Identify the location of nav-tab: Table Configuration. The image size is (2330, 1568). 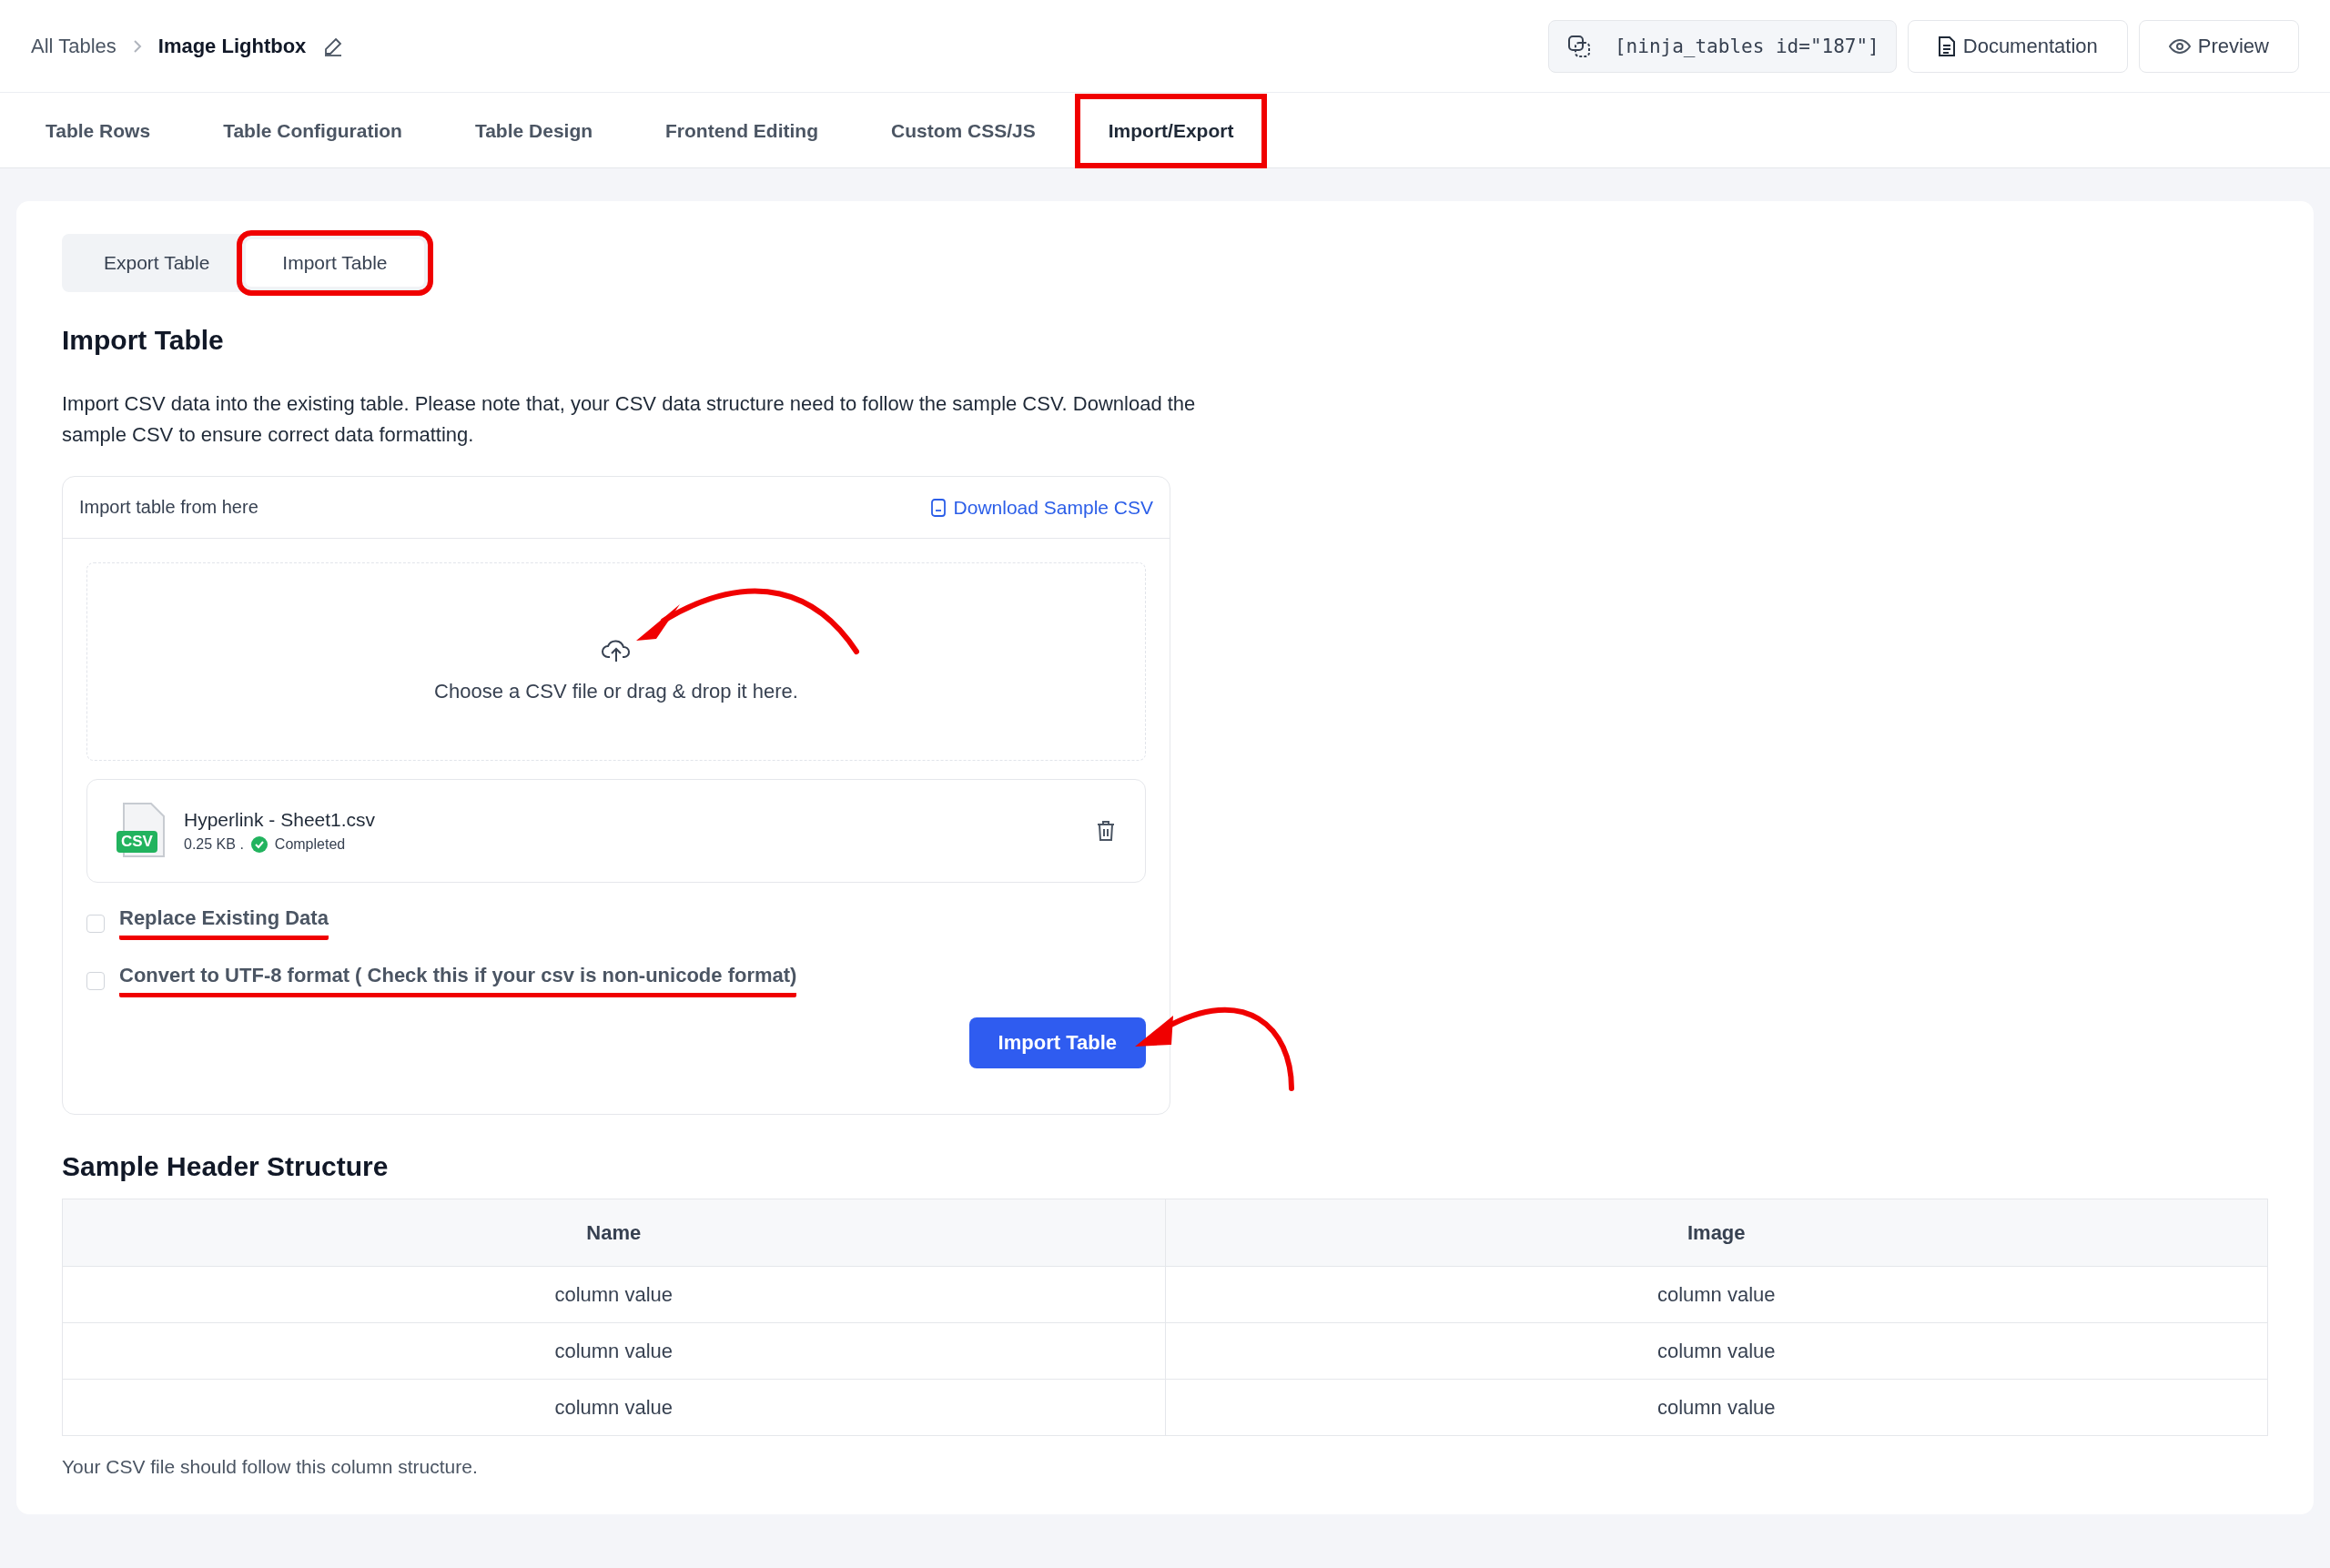
(312, 131).